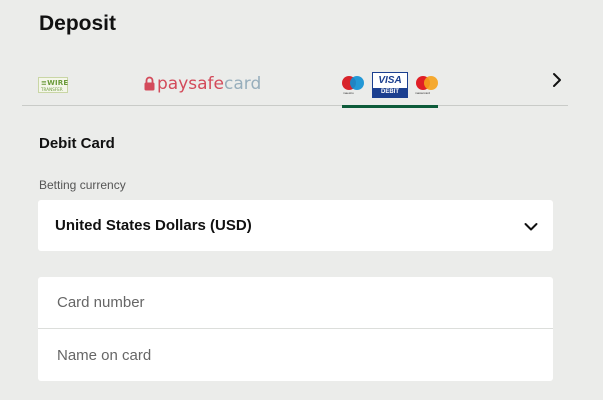 The image size is (603, 400). What do you see at coordinates (295, 225) in the screenshot?
I see `currency-select: United States Dollars (USD)` at bounding box center [295, 225].